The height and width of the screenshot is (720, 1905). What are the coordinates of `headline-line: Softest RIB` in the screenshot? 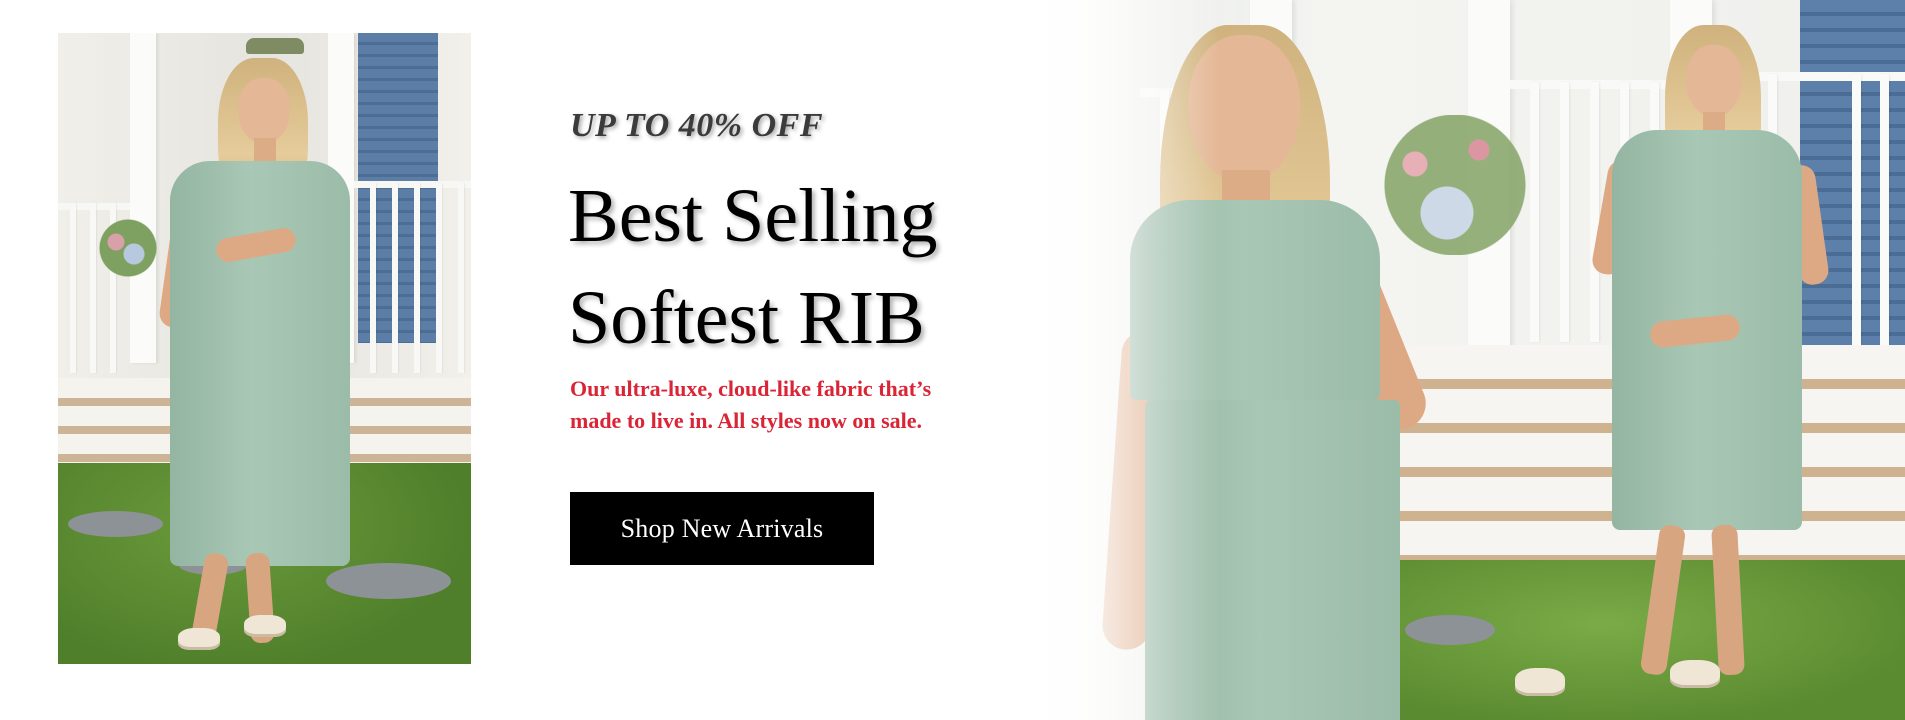 It's located at (746, 318).